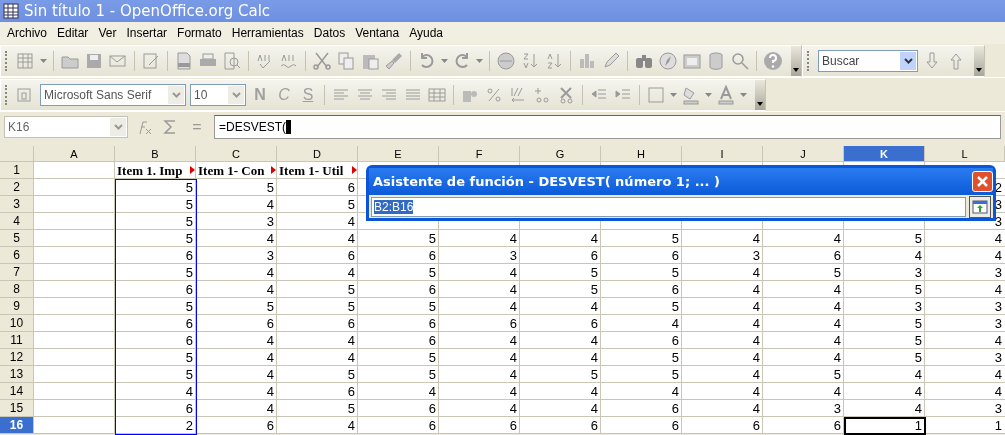 The width and height of the screenshot is (1005, 435). Describe the element at coordinates (691, 94) in the screenshot. I see `paint-bucket-icon` at that location.